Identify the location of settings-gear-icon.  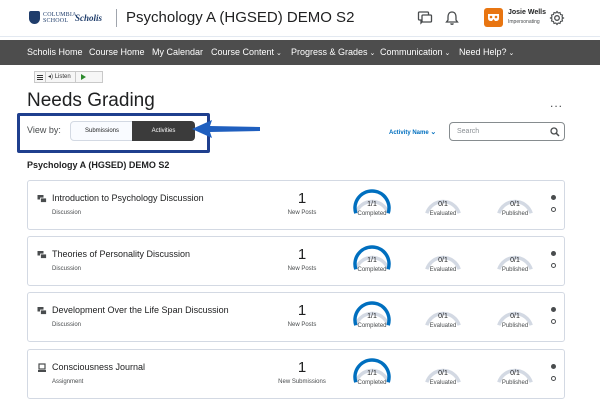
(557, 18).